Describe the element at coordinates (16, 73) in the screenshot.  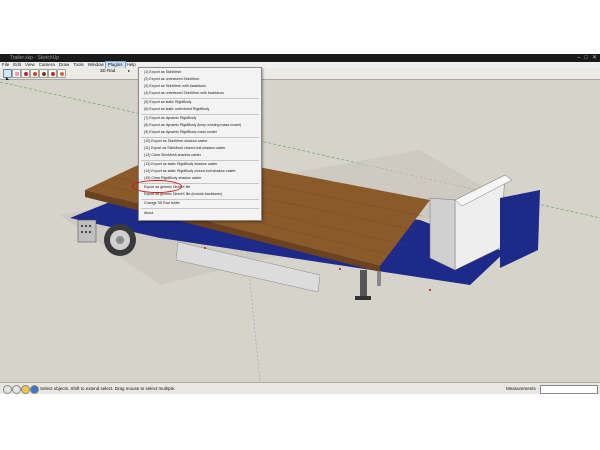
I see `eraser-icon` at that location.